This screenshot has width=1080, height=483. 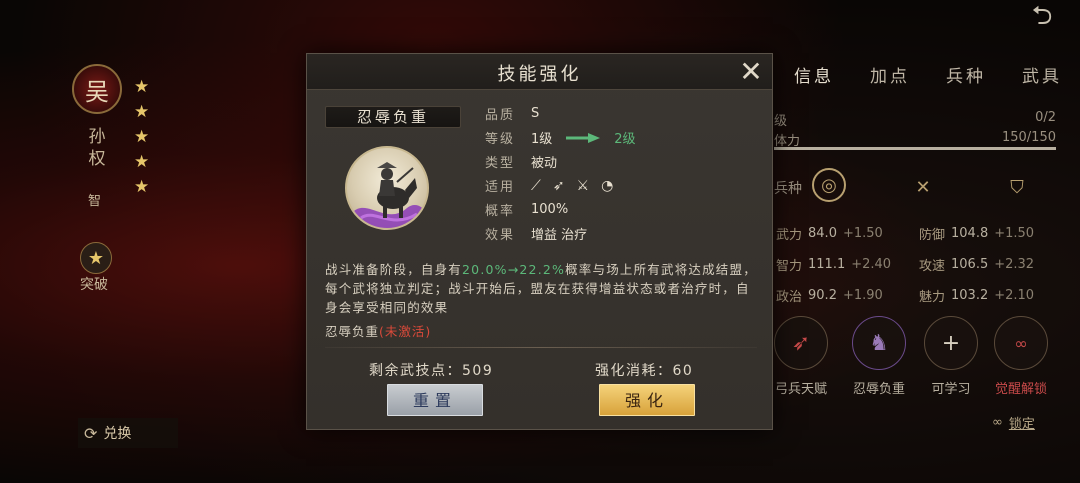 What do you see at coordinates (1042, 16) in the screenshot?
I see `back-button: ⮌` at bounding box center [1042, 16].